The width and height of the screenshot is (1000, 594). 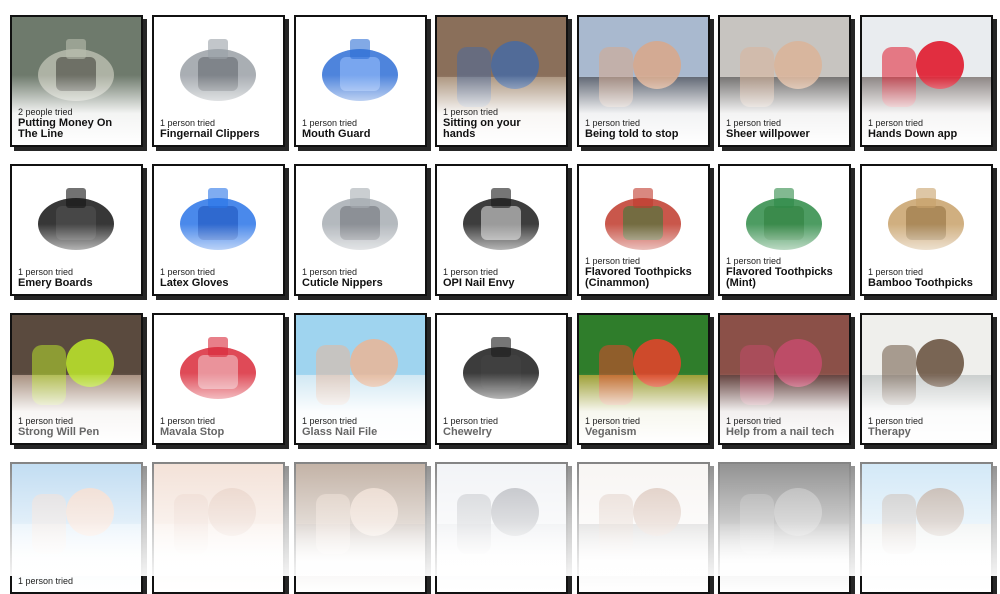 I want to click on card-title: Cuticle Nippers, so click(x=342, y=283).